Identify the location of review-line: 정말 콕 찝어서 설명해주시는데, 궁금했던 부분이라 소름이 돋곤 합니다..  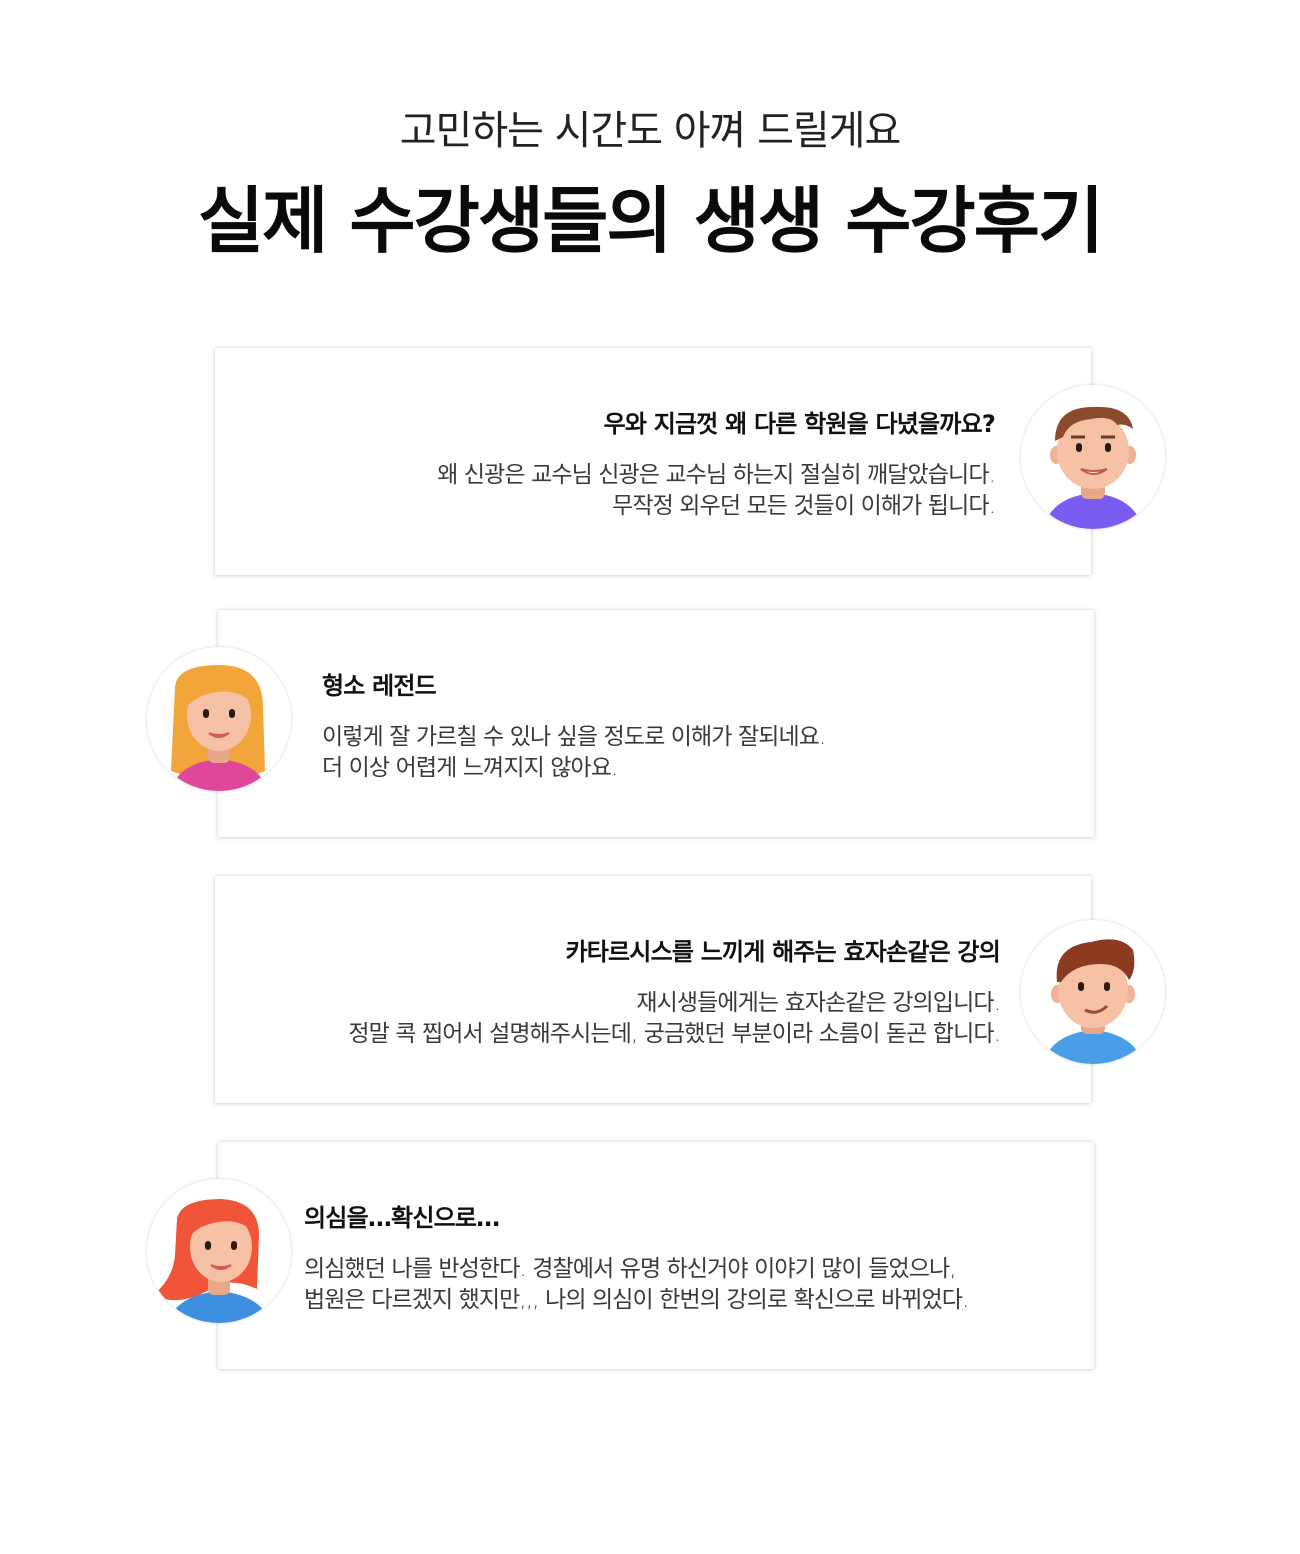
(674, 1034).